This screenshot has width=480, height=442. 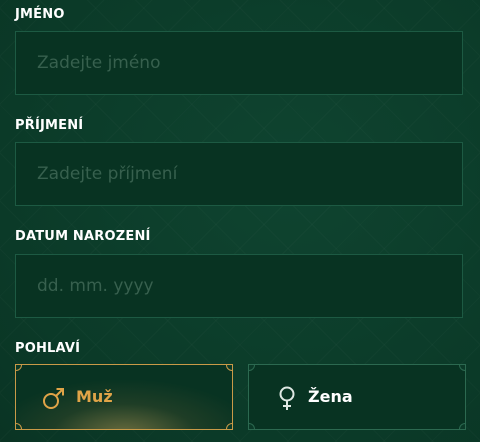 I want to click on last-name-label: PŘÍJMENÍ, so click(x=49, y=125).